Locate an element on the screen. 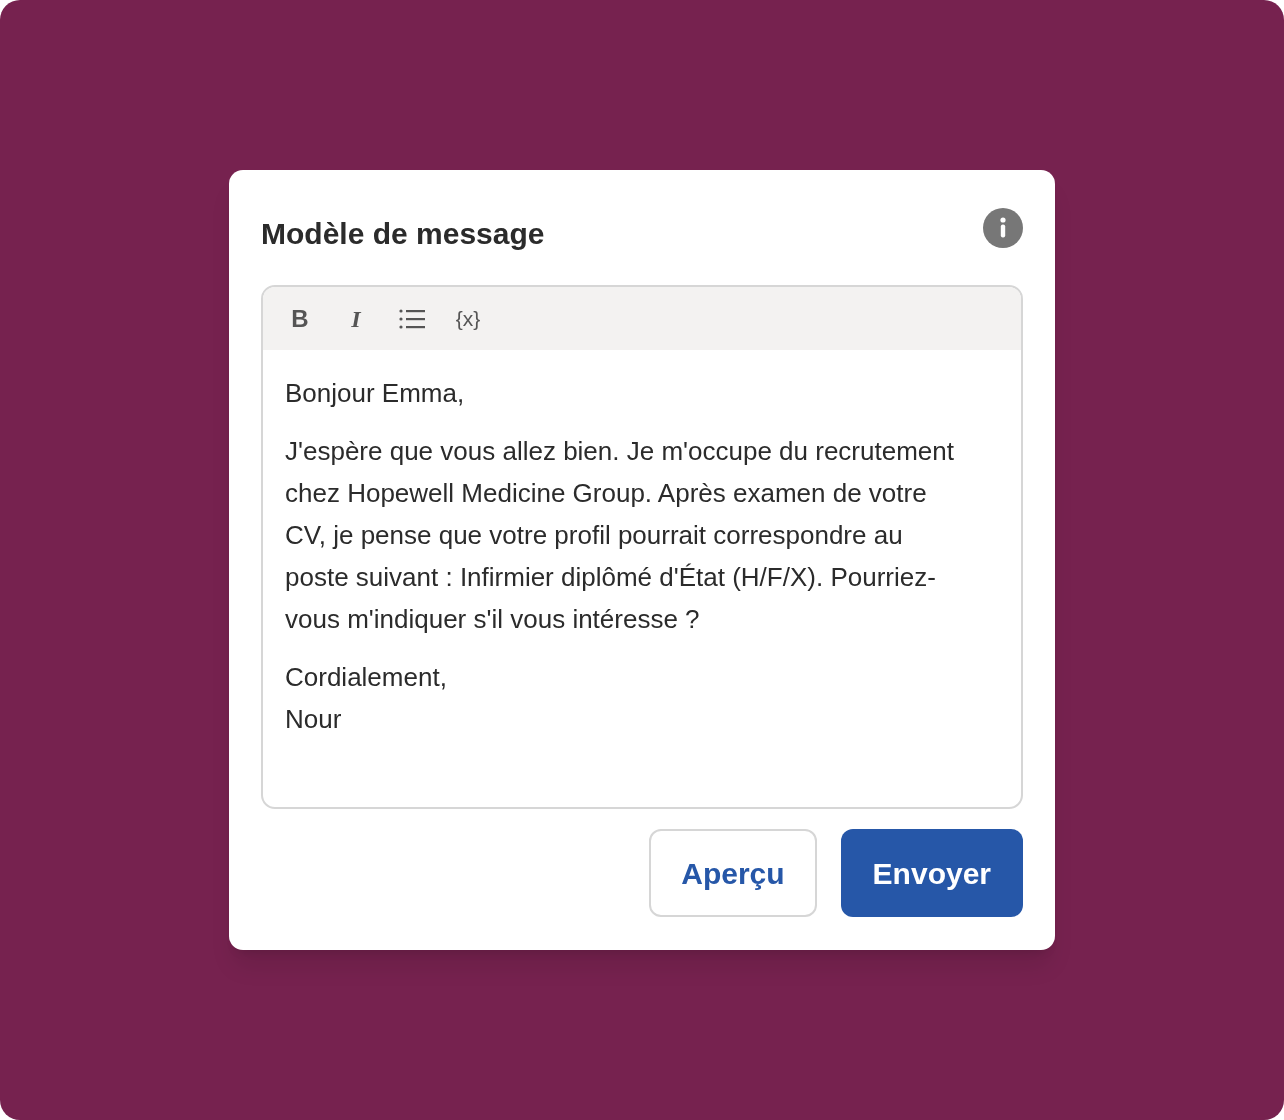 Image resolution: width=1284 pixels, height=1120 pixels. dialog-title: Modèle de message is located at coordinates (403, 233).